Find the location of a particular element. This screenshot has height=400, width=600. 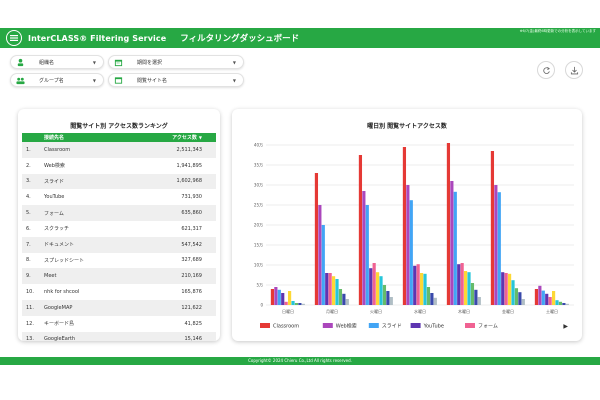

group-select: グループ名 ▼ is located at coordinates (57, 80).